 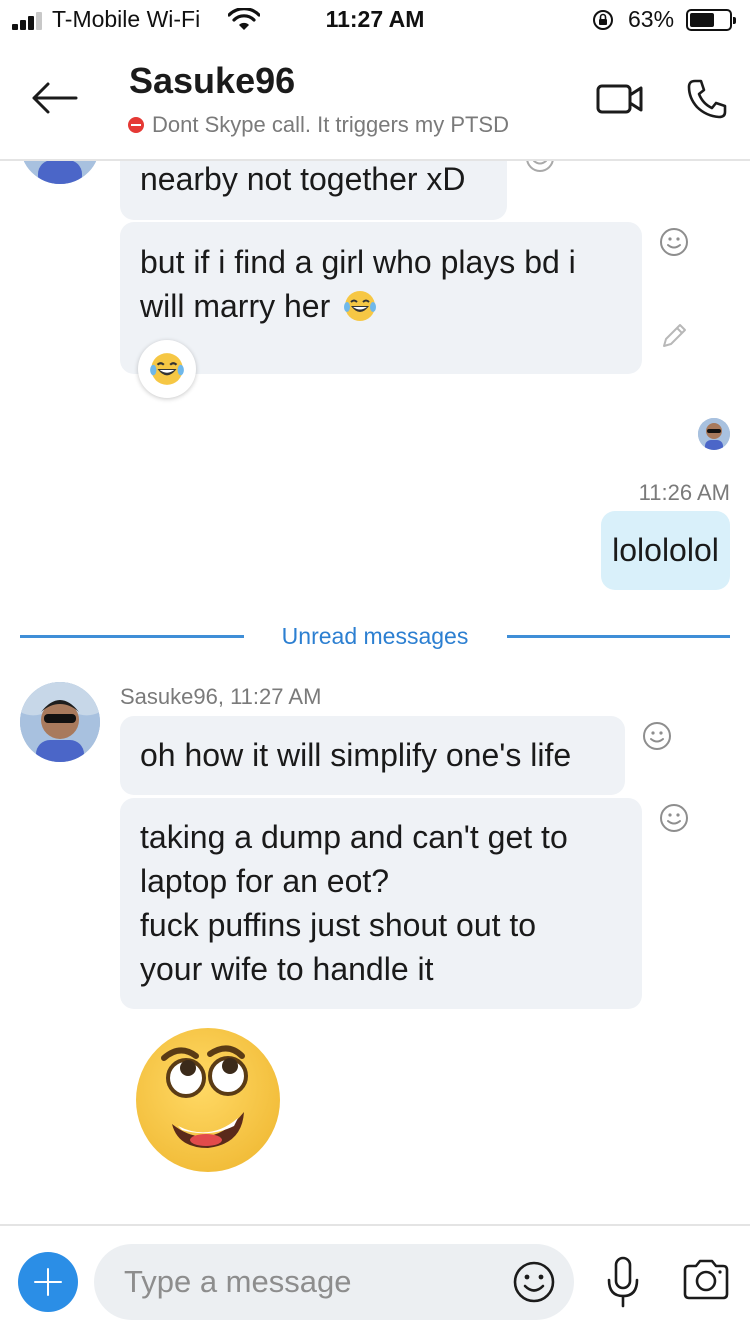 What do you see at coordinates (48, 1282) in the screenshot?
I see `plus-icon` at bounding box center [48, 1282].